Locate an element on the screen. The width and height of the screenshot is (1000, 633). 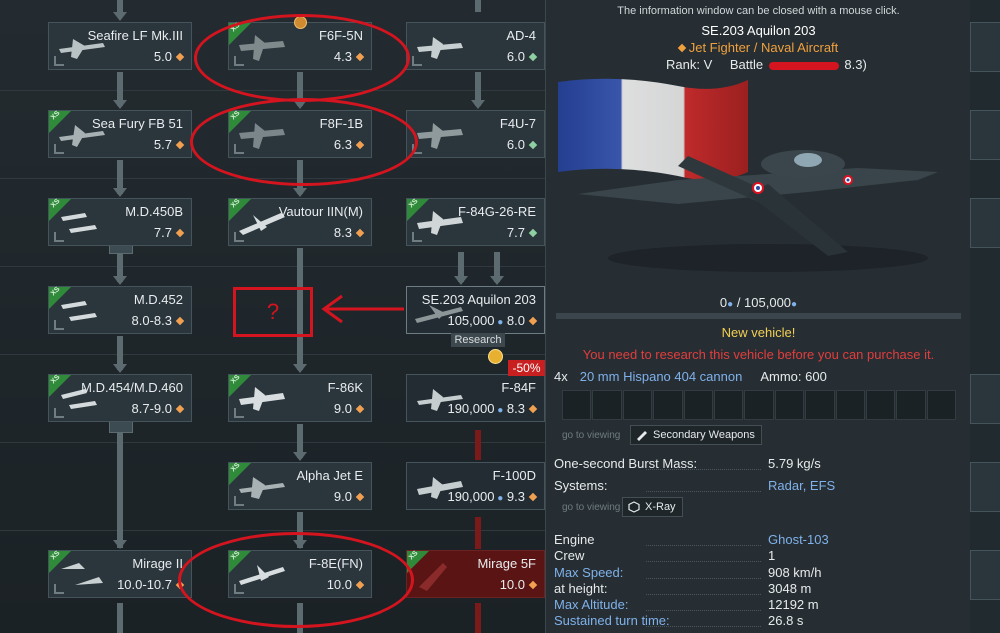
battle-rating: 9.0 is located at coordinates (349, 496).